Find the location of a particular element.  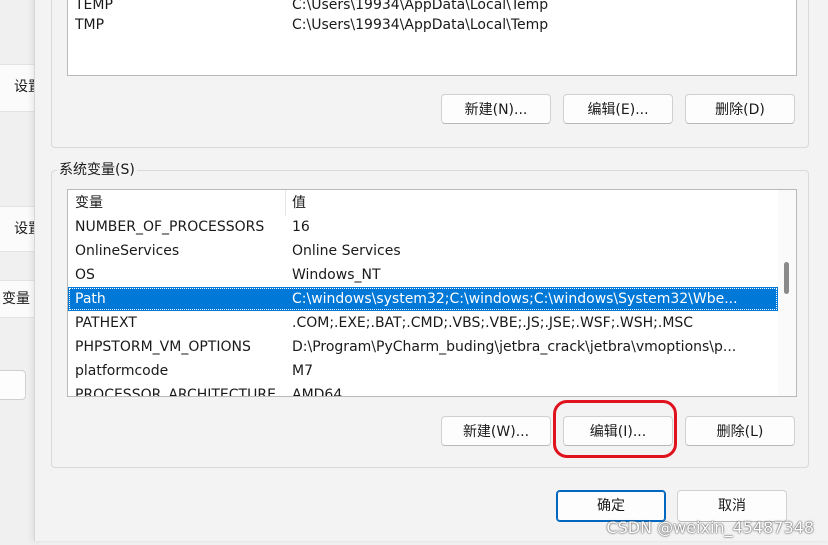

var-value: Online Services is located at coordinates (346, 251).